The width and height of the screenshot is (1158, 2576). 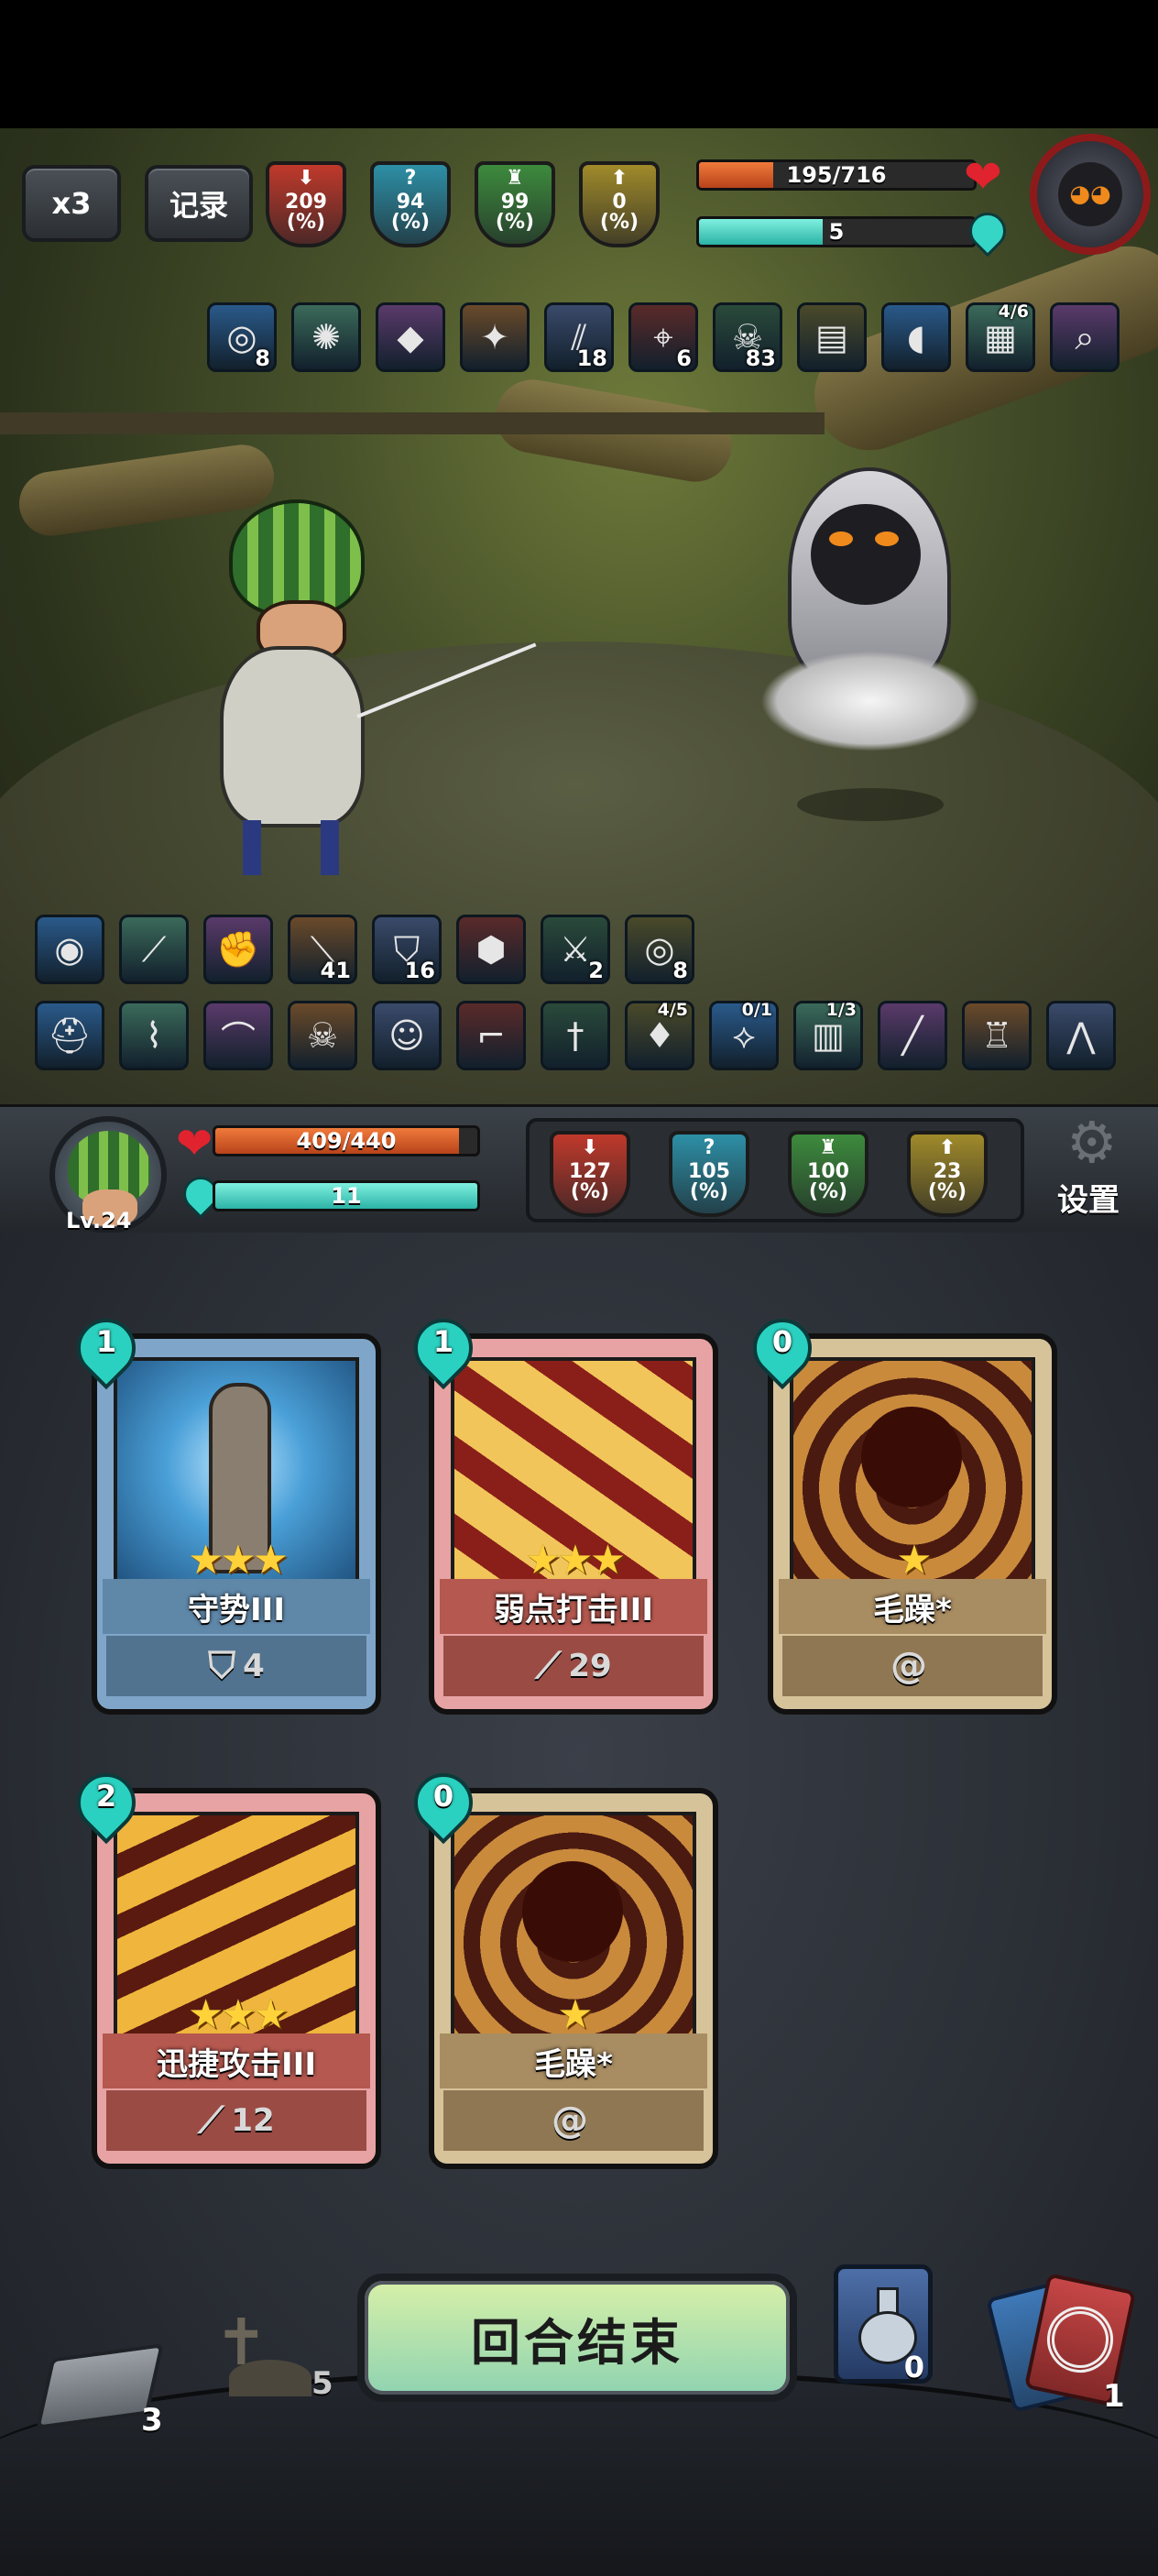 I want to click on buff-tile: ⟋, so click(x=154, y=949).